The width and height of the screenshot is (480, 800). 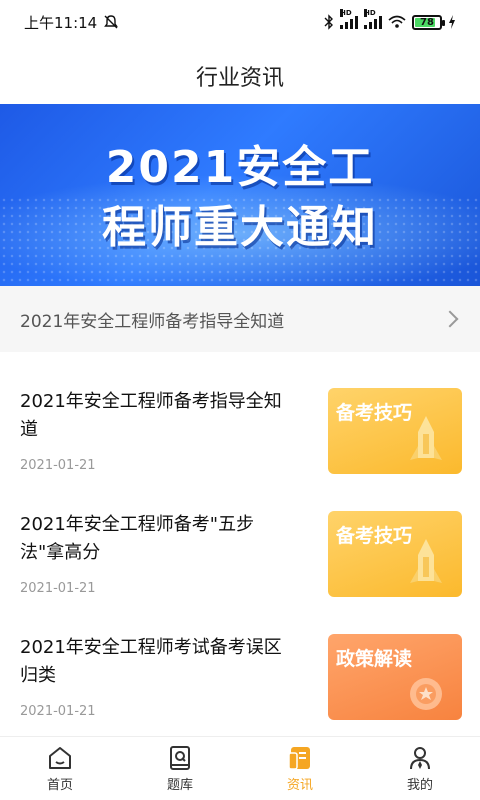 I want to click on tab-question-bank: 题库, so click(x=180, y=768).